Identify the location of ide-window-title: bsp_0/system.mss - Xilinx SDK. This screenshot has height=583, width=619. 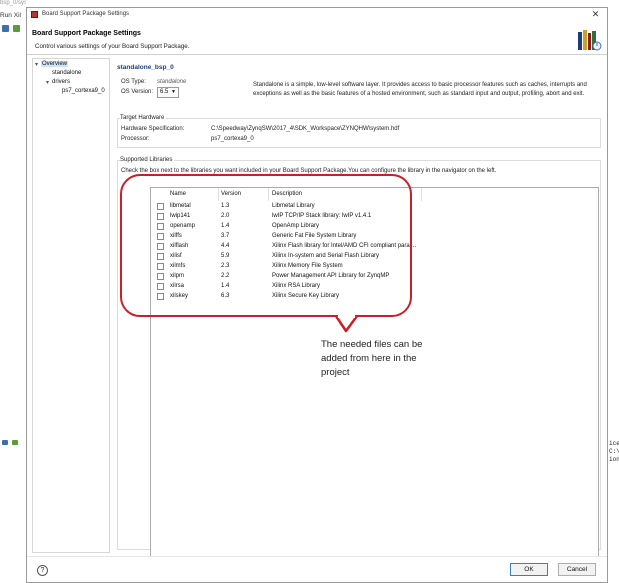
(13, 3).